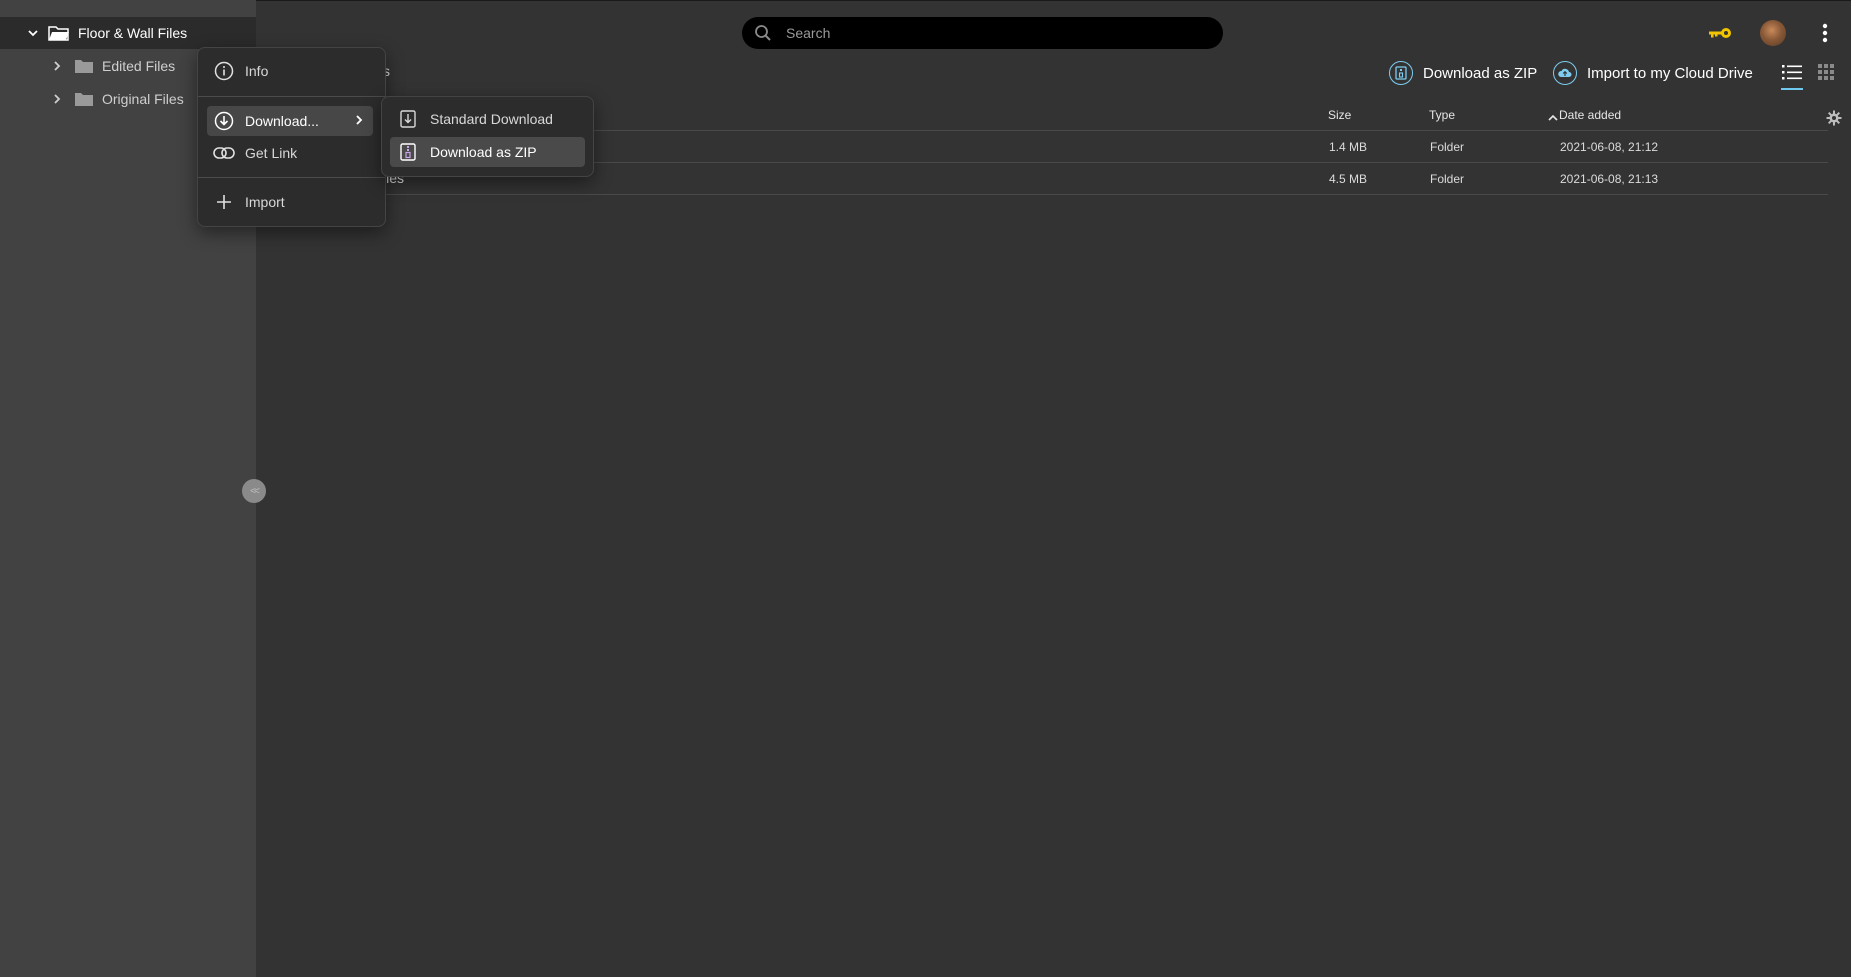  I want to click on info-icon, so click(224, 71).